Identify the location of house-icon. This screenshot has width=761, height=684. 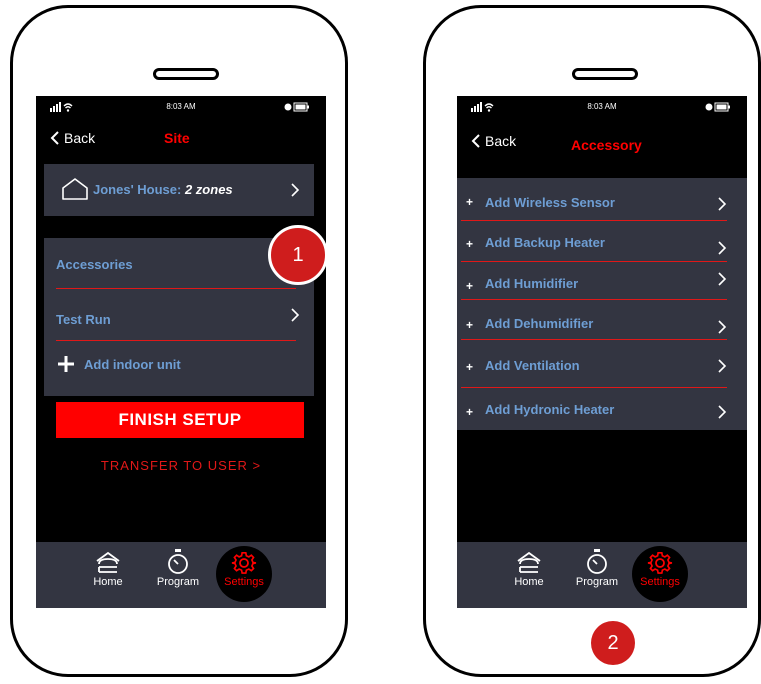
(75, 189).